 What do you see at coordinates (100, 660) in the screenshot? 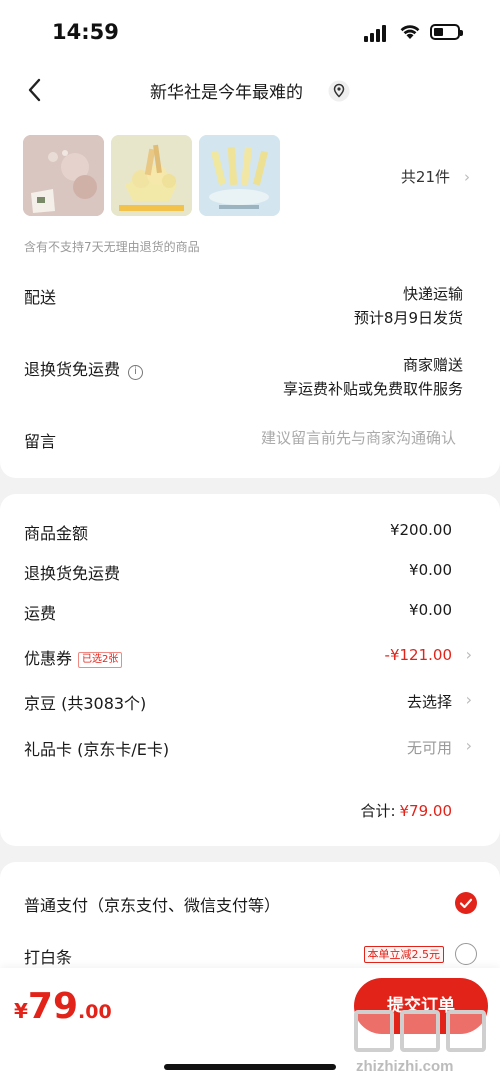
I see `coupon-selected-badge: 已选2张` at bounding box center [100, 660].